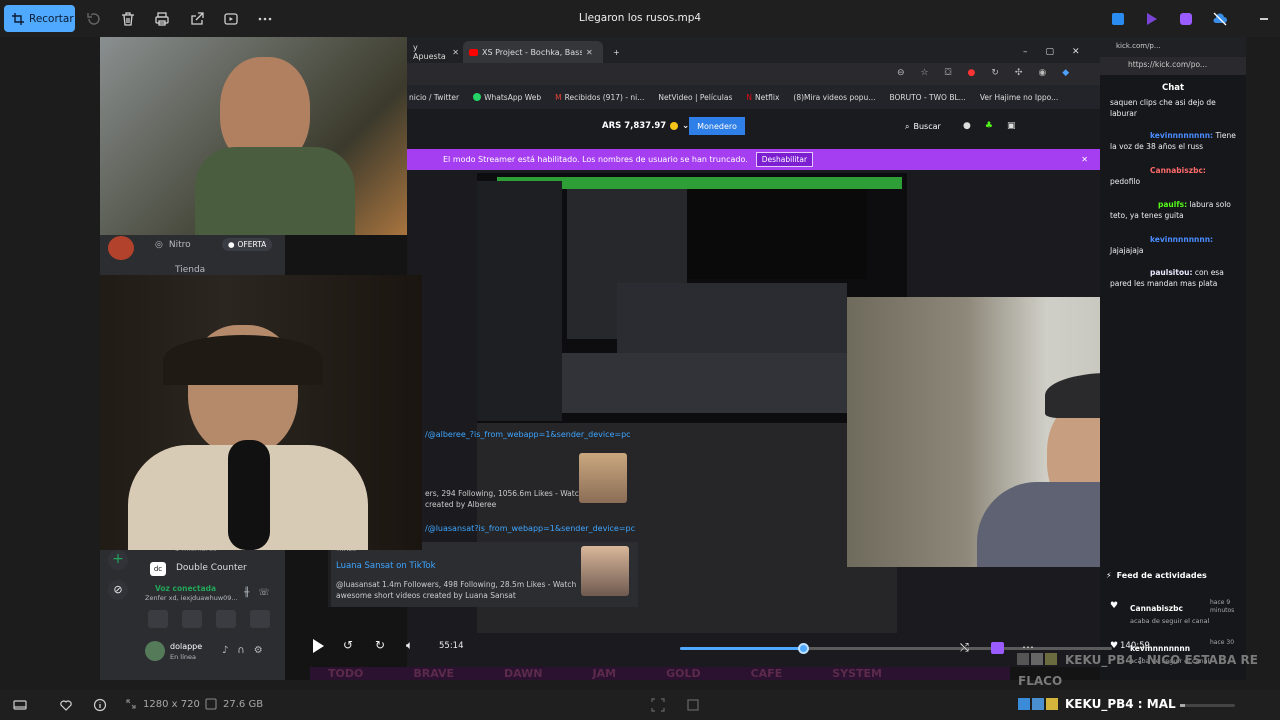 The image size is (1280, 720). I want to click on wallet-amount: ARS 7,837.97, so click(634, 126).